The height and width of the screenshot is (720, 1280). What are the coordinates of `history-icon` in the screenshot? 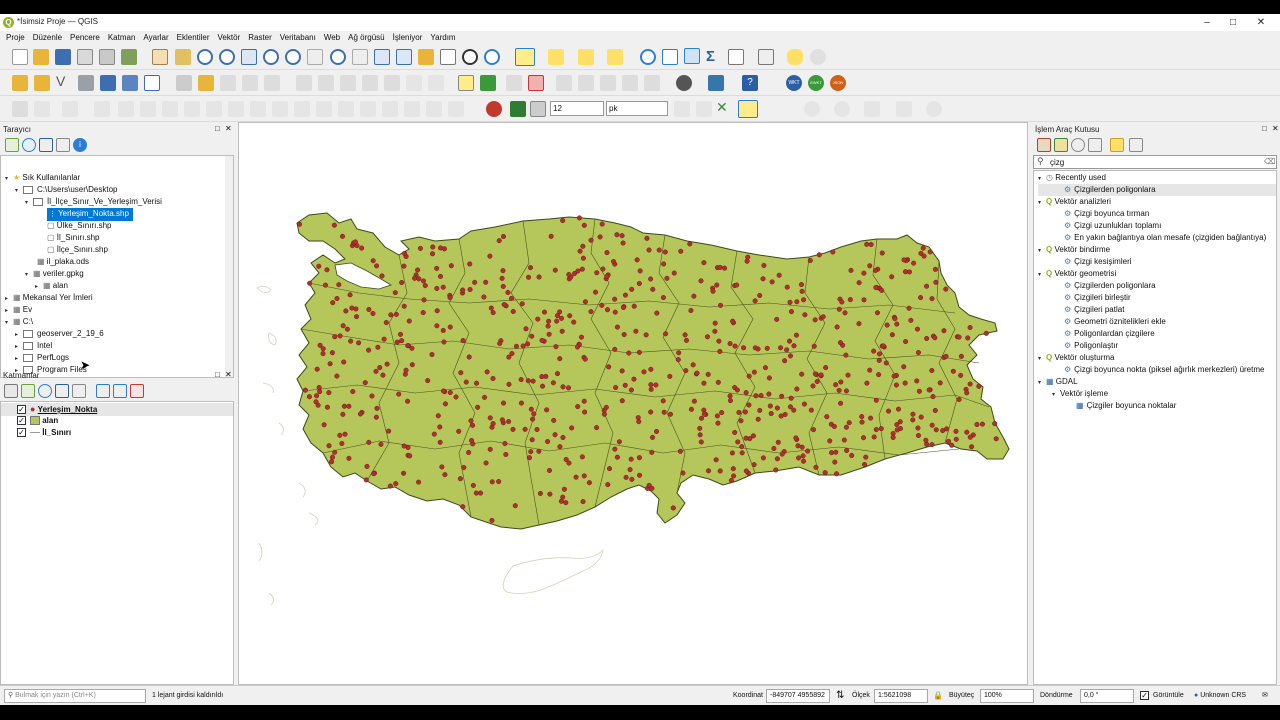 It's located at (1078, 145).